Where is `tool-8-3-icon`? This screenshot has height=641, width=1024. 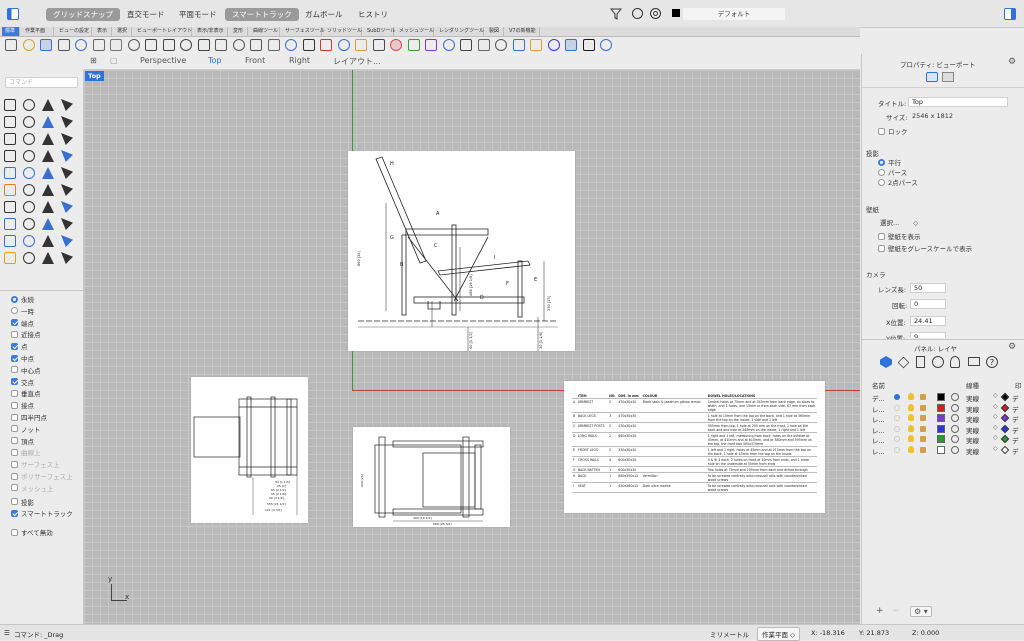
tool-8-3-icon is located at coordinates (67, 241).